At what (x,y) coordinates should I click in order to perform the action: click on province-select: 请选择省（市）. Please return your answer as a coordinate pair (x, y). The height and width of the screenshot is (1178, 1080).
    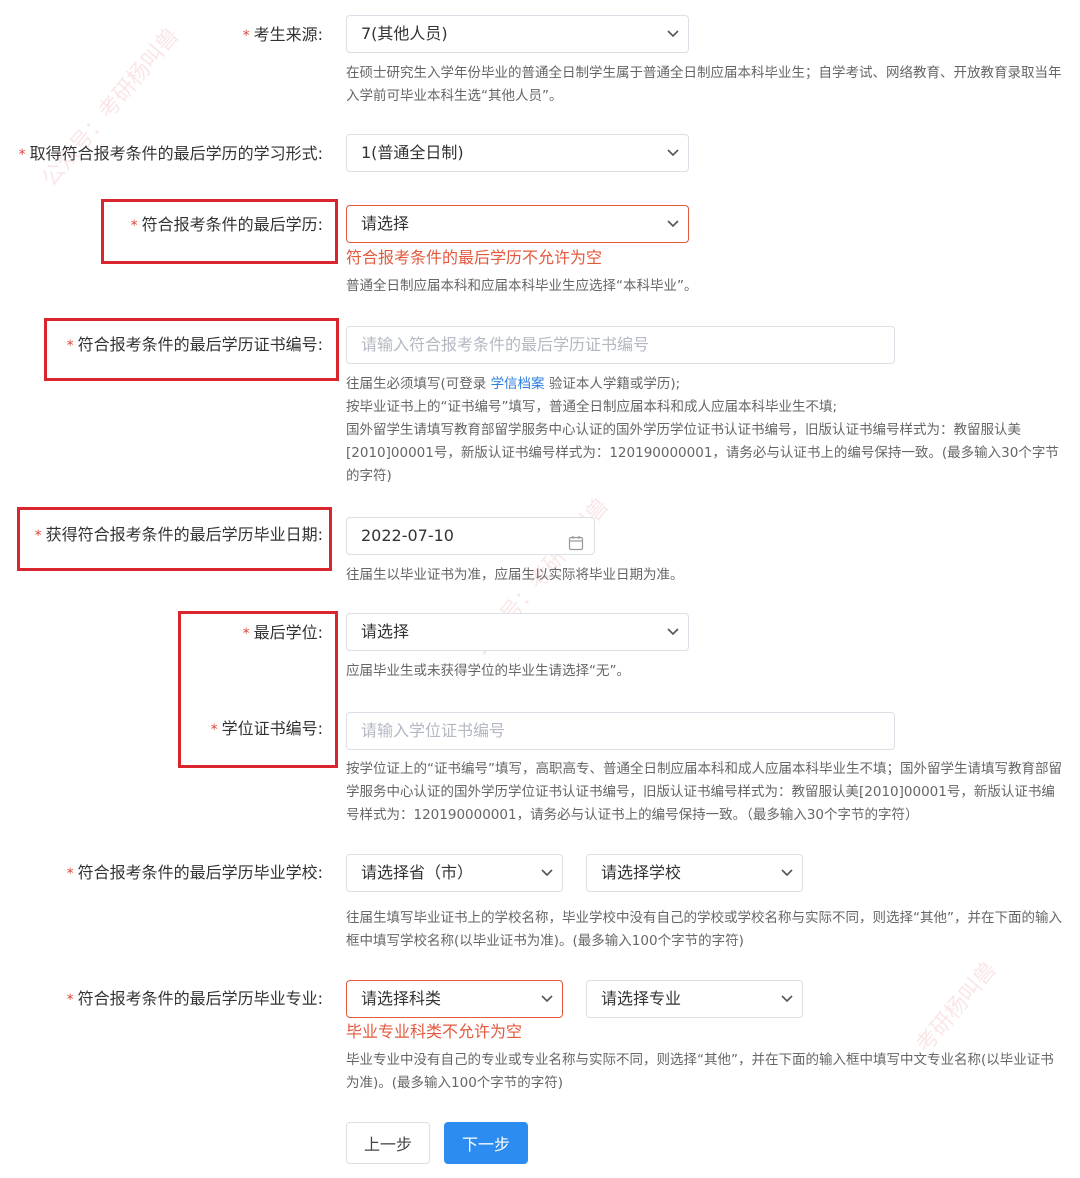
    Looking at the image, I should click on (454, 873).